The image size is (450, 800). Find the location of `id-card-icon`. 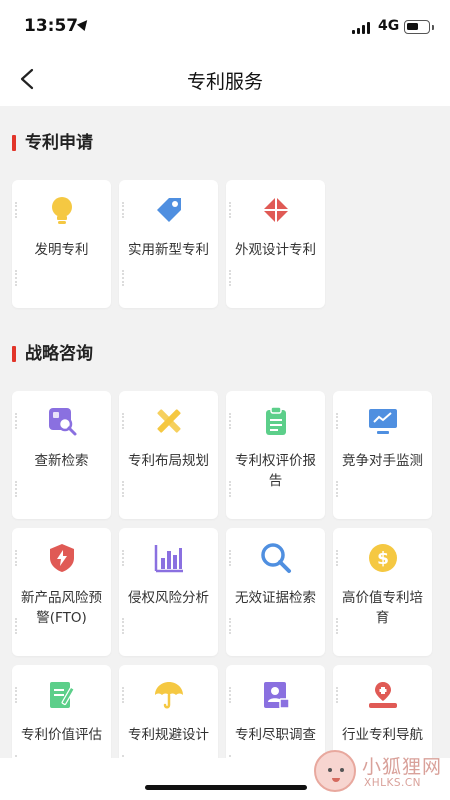

id-card-icon is located at coordinates (276, 695).